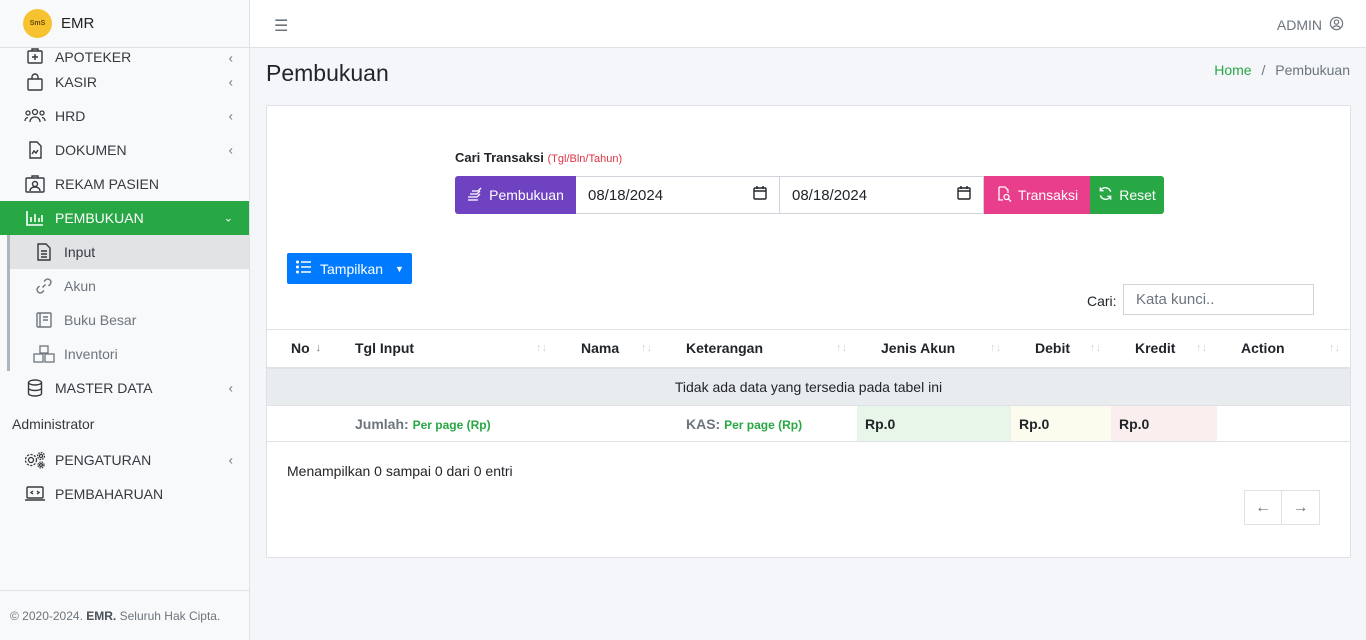 Image resolution: width=1366 pixels, height=640 pixels. I want to click on debit-total: Rp.0, so click(1061, 423).